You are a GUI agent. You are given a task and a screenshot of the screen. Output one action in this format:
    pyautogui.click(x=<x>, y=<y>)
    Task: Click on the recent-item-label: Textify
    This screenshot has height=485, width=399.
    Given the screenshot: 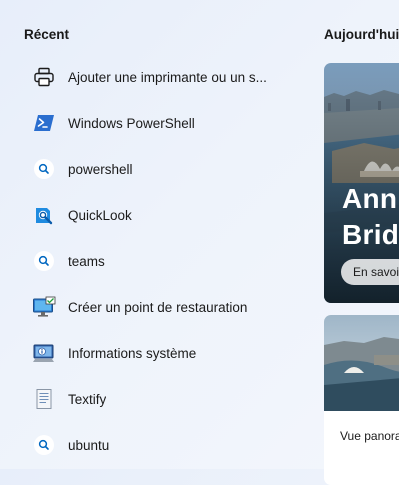 What is the action you would take?
    pyautogui.click(x=87, y=399)
    